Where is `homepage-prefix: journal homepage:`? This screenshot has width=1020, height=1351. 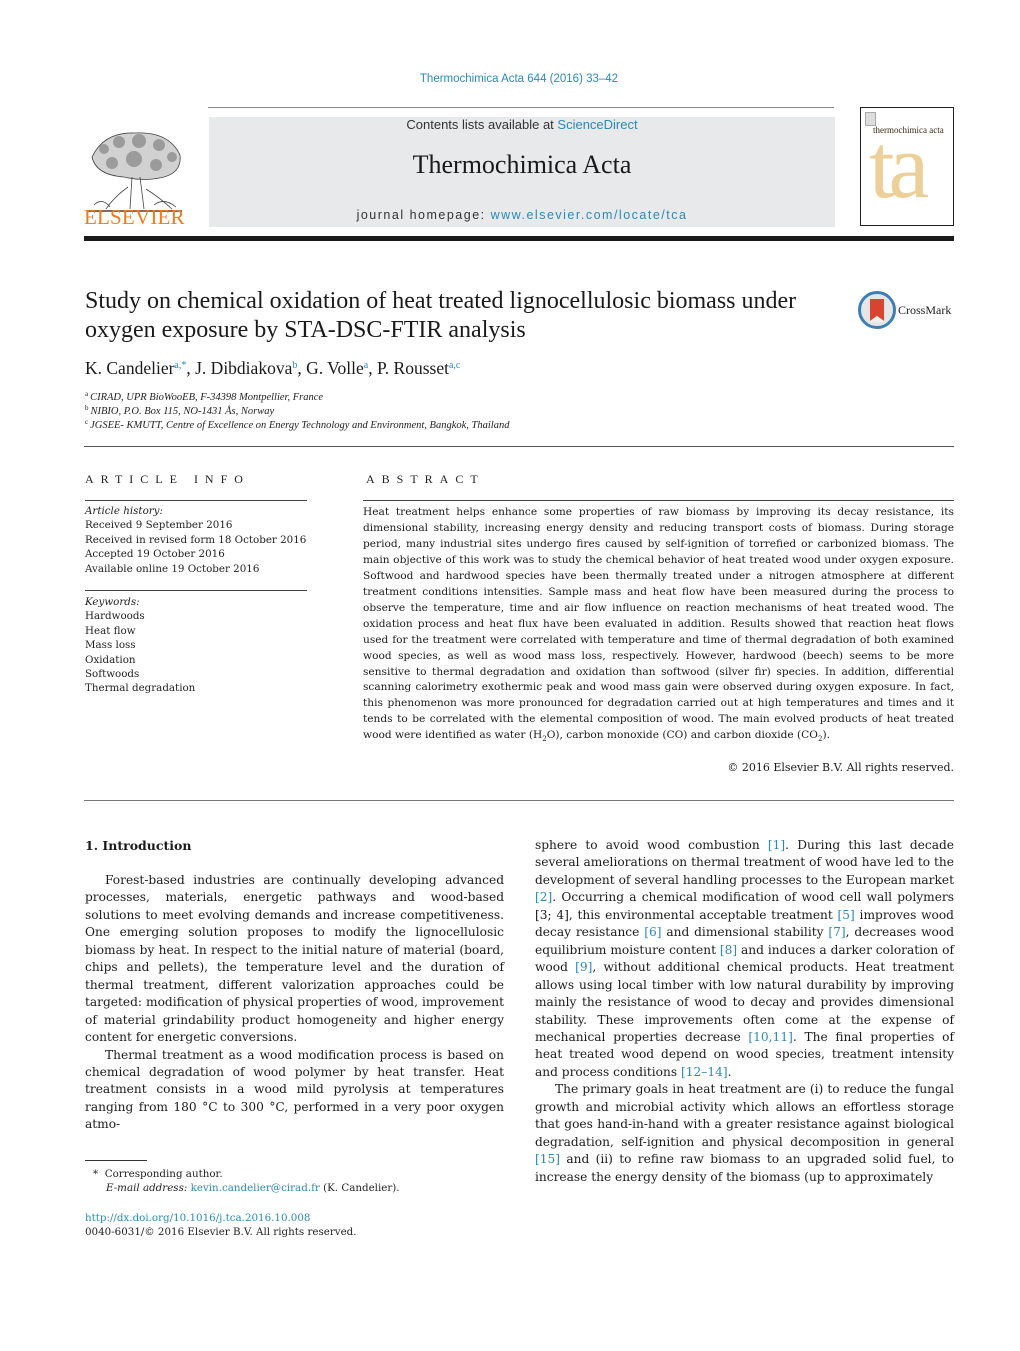 homepage-prefix: journal homepage: is located at coordinates (423, 215).